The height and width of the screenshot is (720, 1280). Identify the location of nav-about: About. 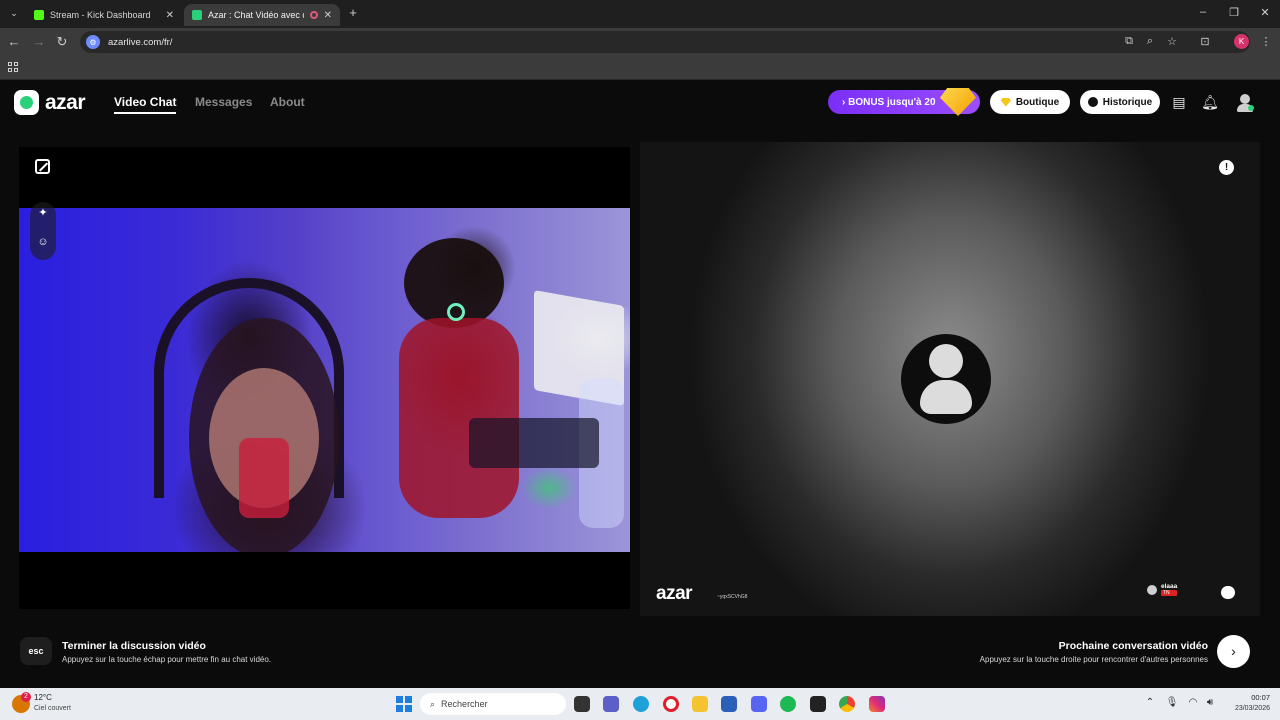
(287, 102).